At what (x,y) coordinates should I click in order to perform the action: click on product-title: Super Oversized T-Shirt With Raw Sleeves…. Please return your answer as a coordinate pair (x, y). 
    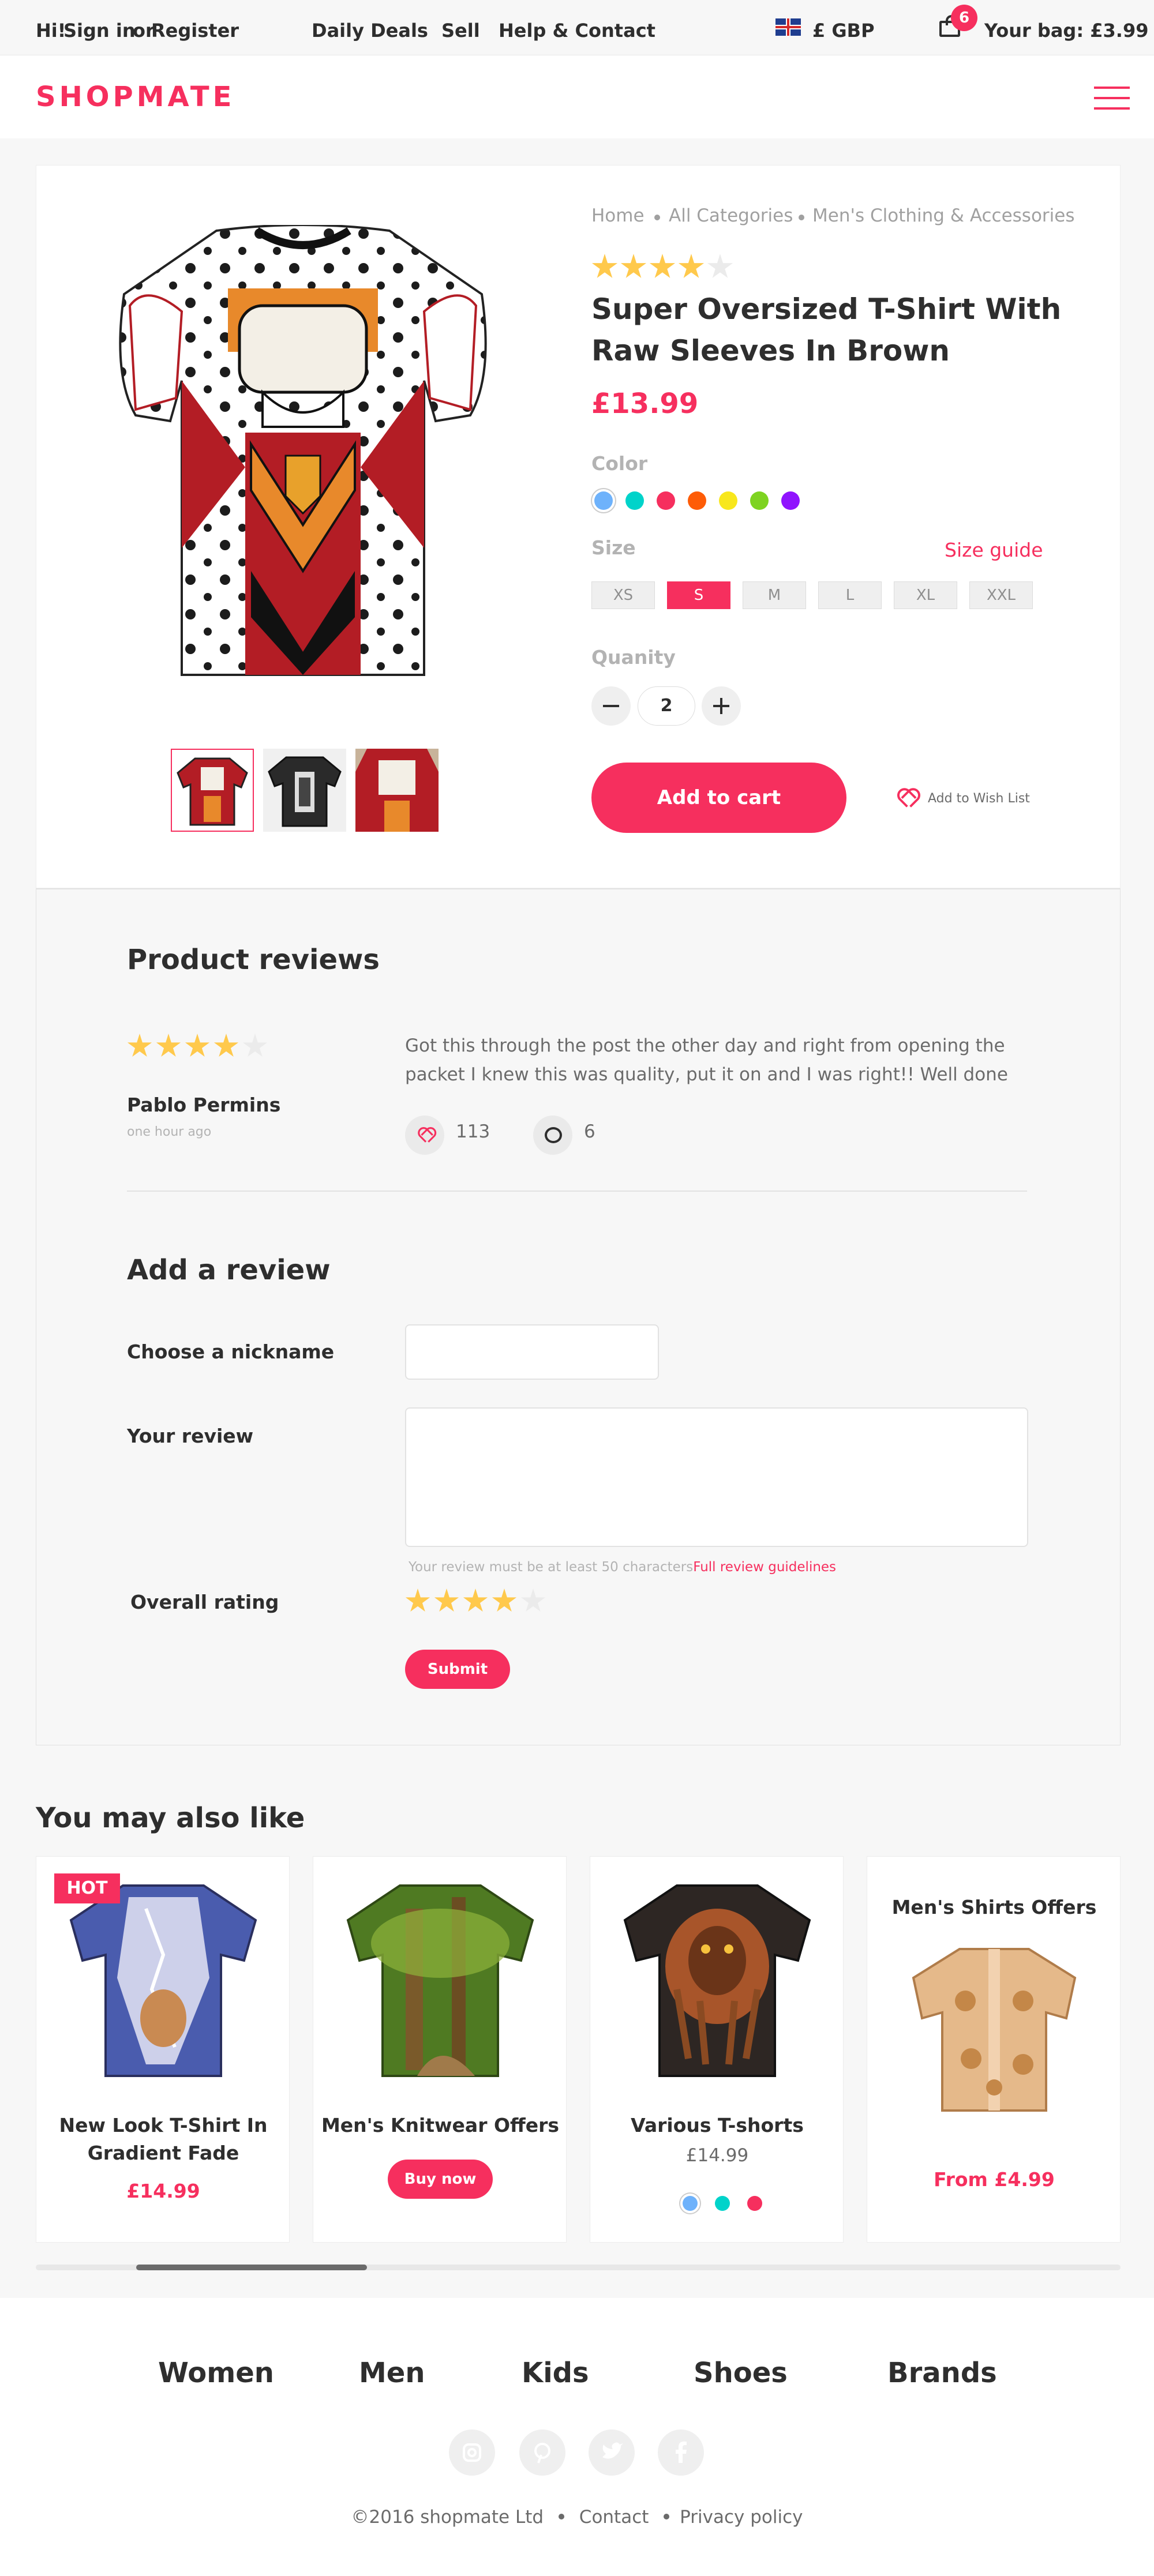
    Looking at the image, I should click on (826, 329).